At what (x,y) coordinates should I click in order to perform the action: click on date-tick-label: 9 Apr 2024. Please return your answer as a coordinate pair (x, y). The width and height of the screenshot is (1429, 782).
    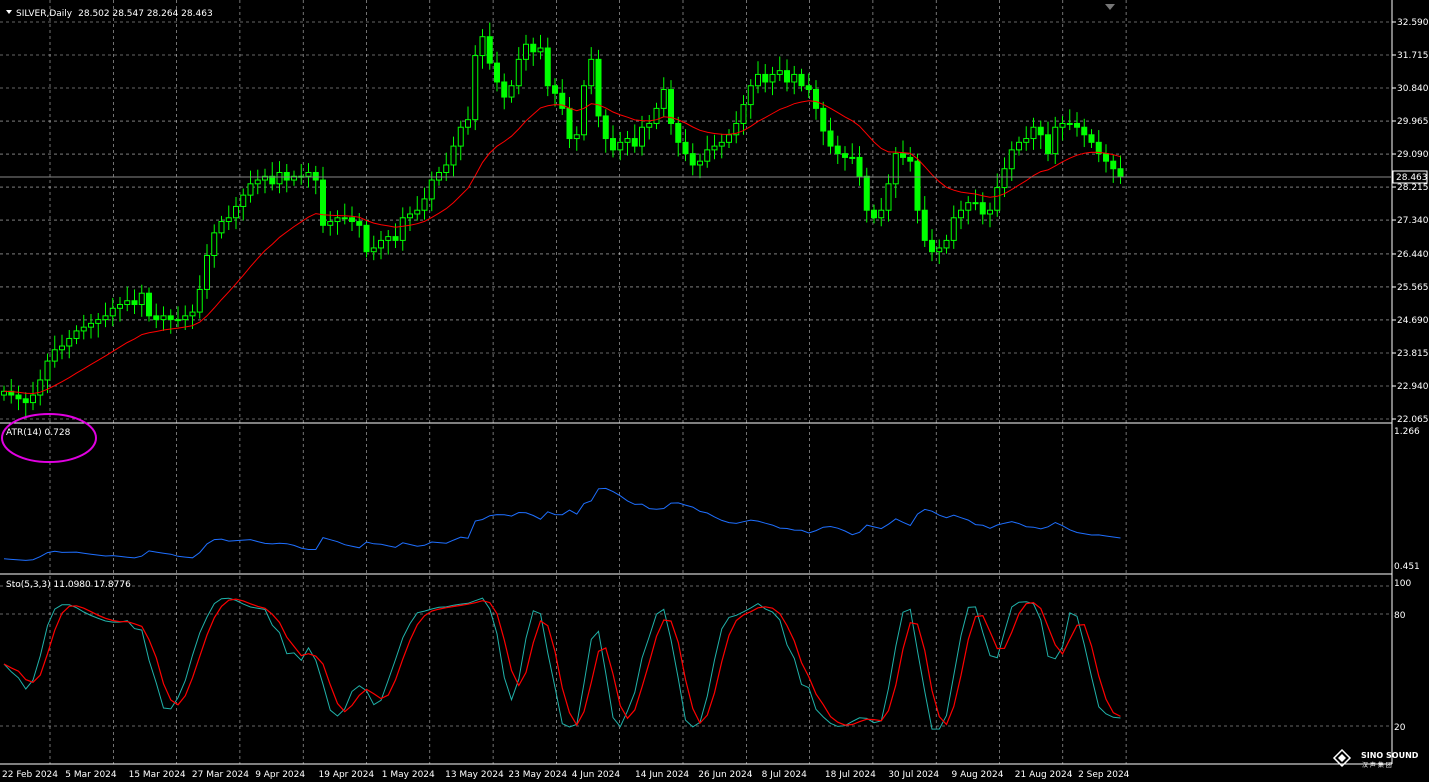
    Looking at the image, I should click on (280, 775).